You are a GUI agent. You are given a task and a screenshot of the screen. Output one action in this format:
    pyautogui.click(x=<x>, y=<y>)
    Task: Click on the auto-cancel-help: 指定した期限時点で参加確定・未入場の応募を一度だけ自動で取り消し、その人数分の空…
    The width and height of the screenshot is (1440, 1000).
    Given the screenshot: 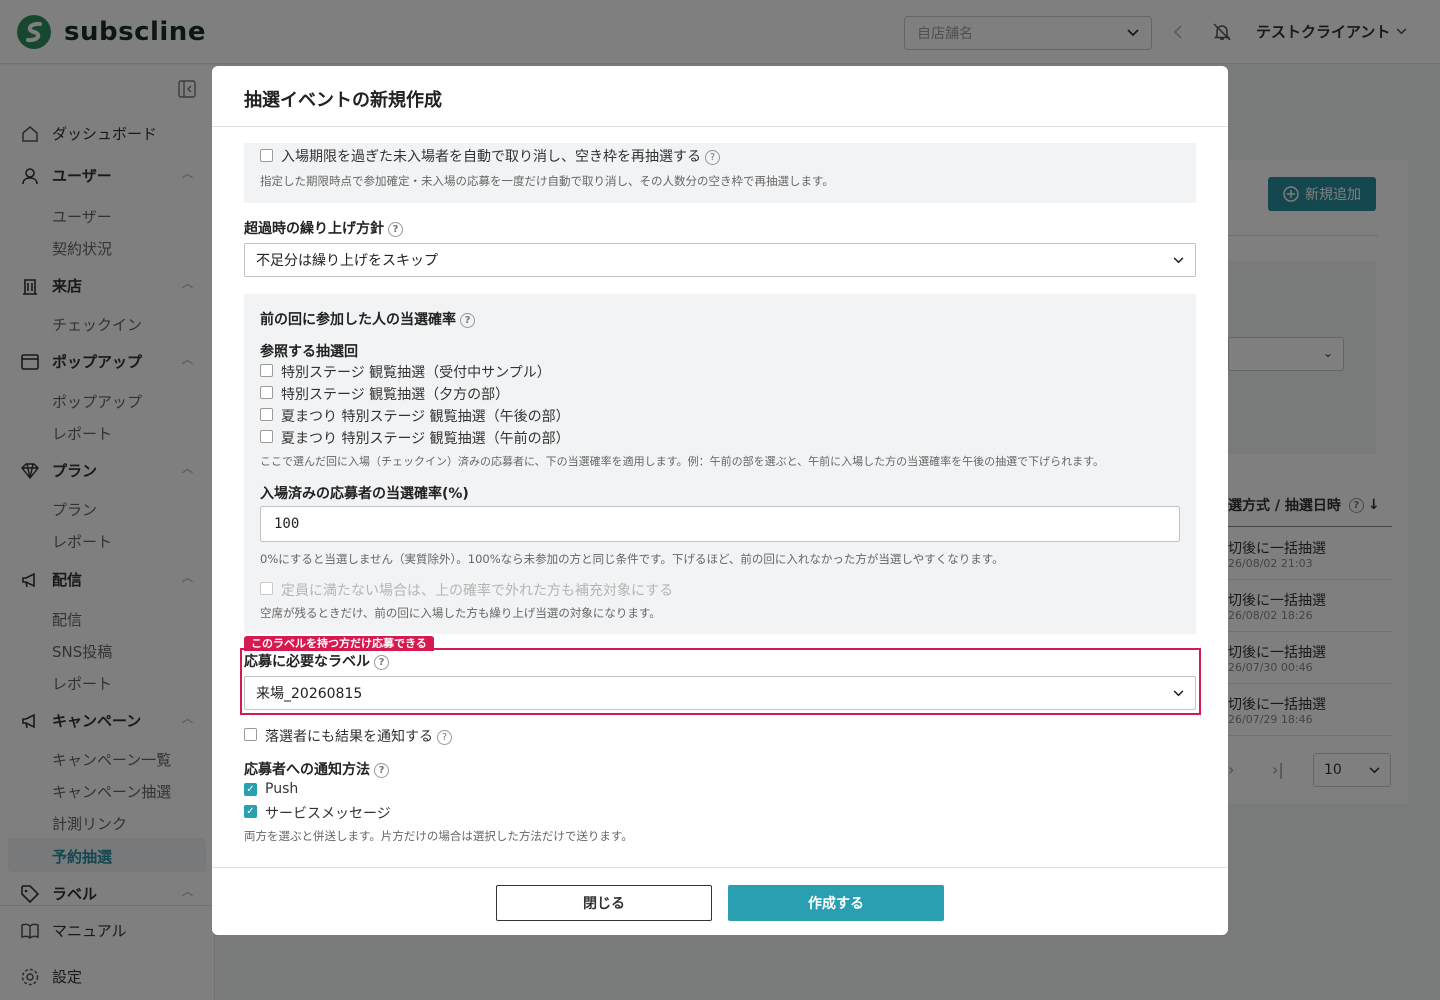 What is the action you would take?
    pyautogui.click(x=547, y=181)
    